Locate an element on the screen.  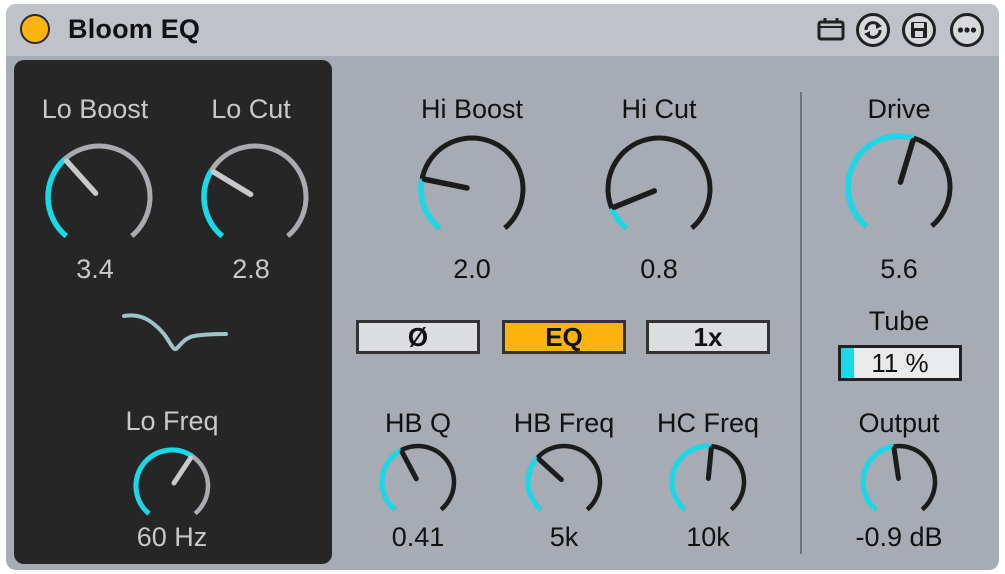
lo-filter-curve-display is located at coordinates (175, 332).